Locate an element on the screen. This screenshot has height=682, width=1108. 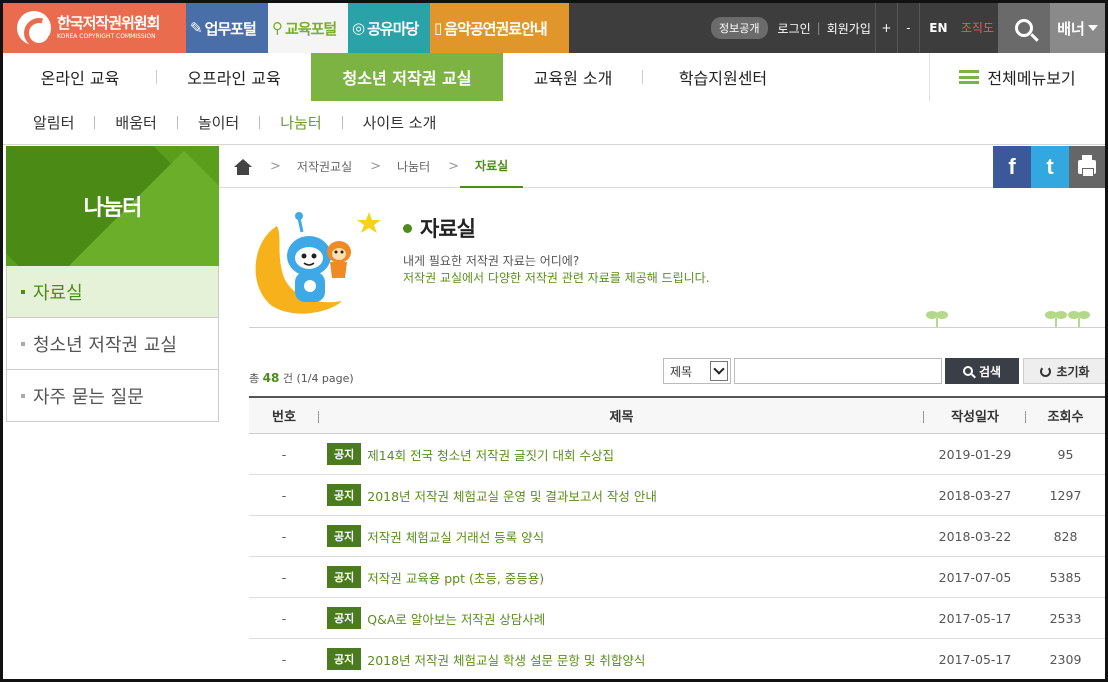
site-search-button is located at coordinates (1024, 28).